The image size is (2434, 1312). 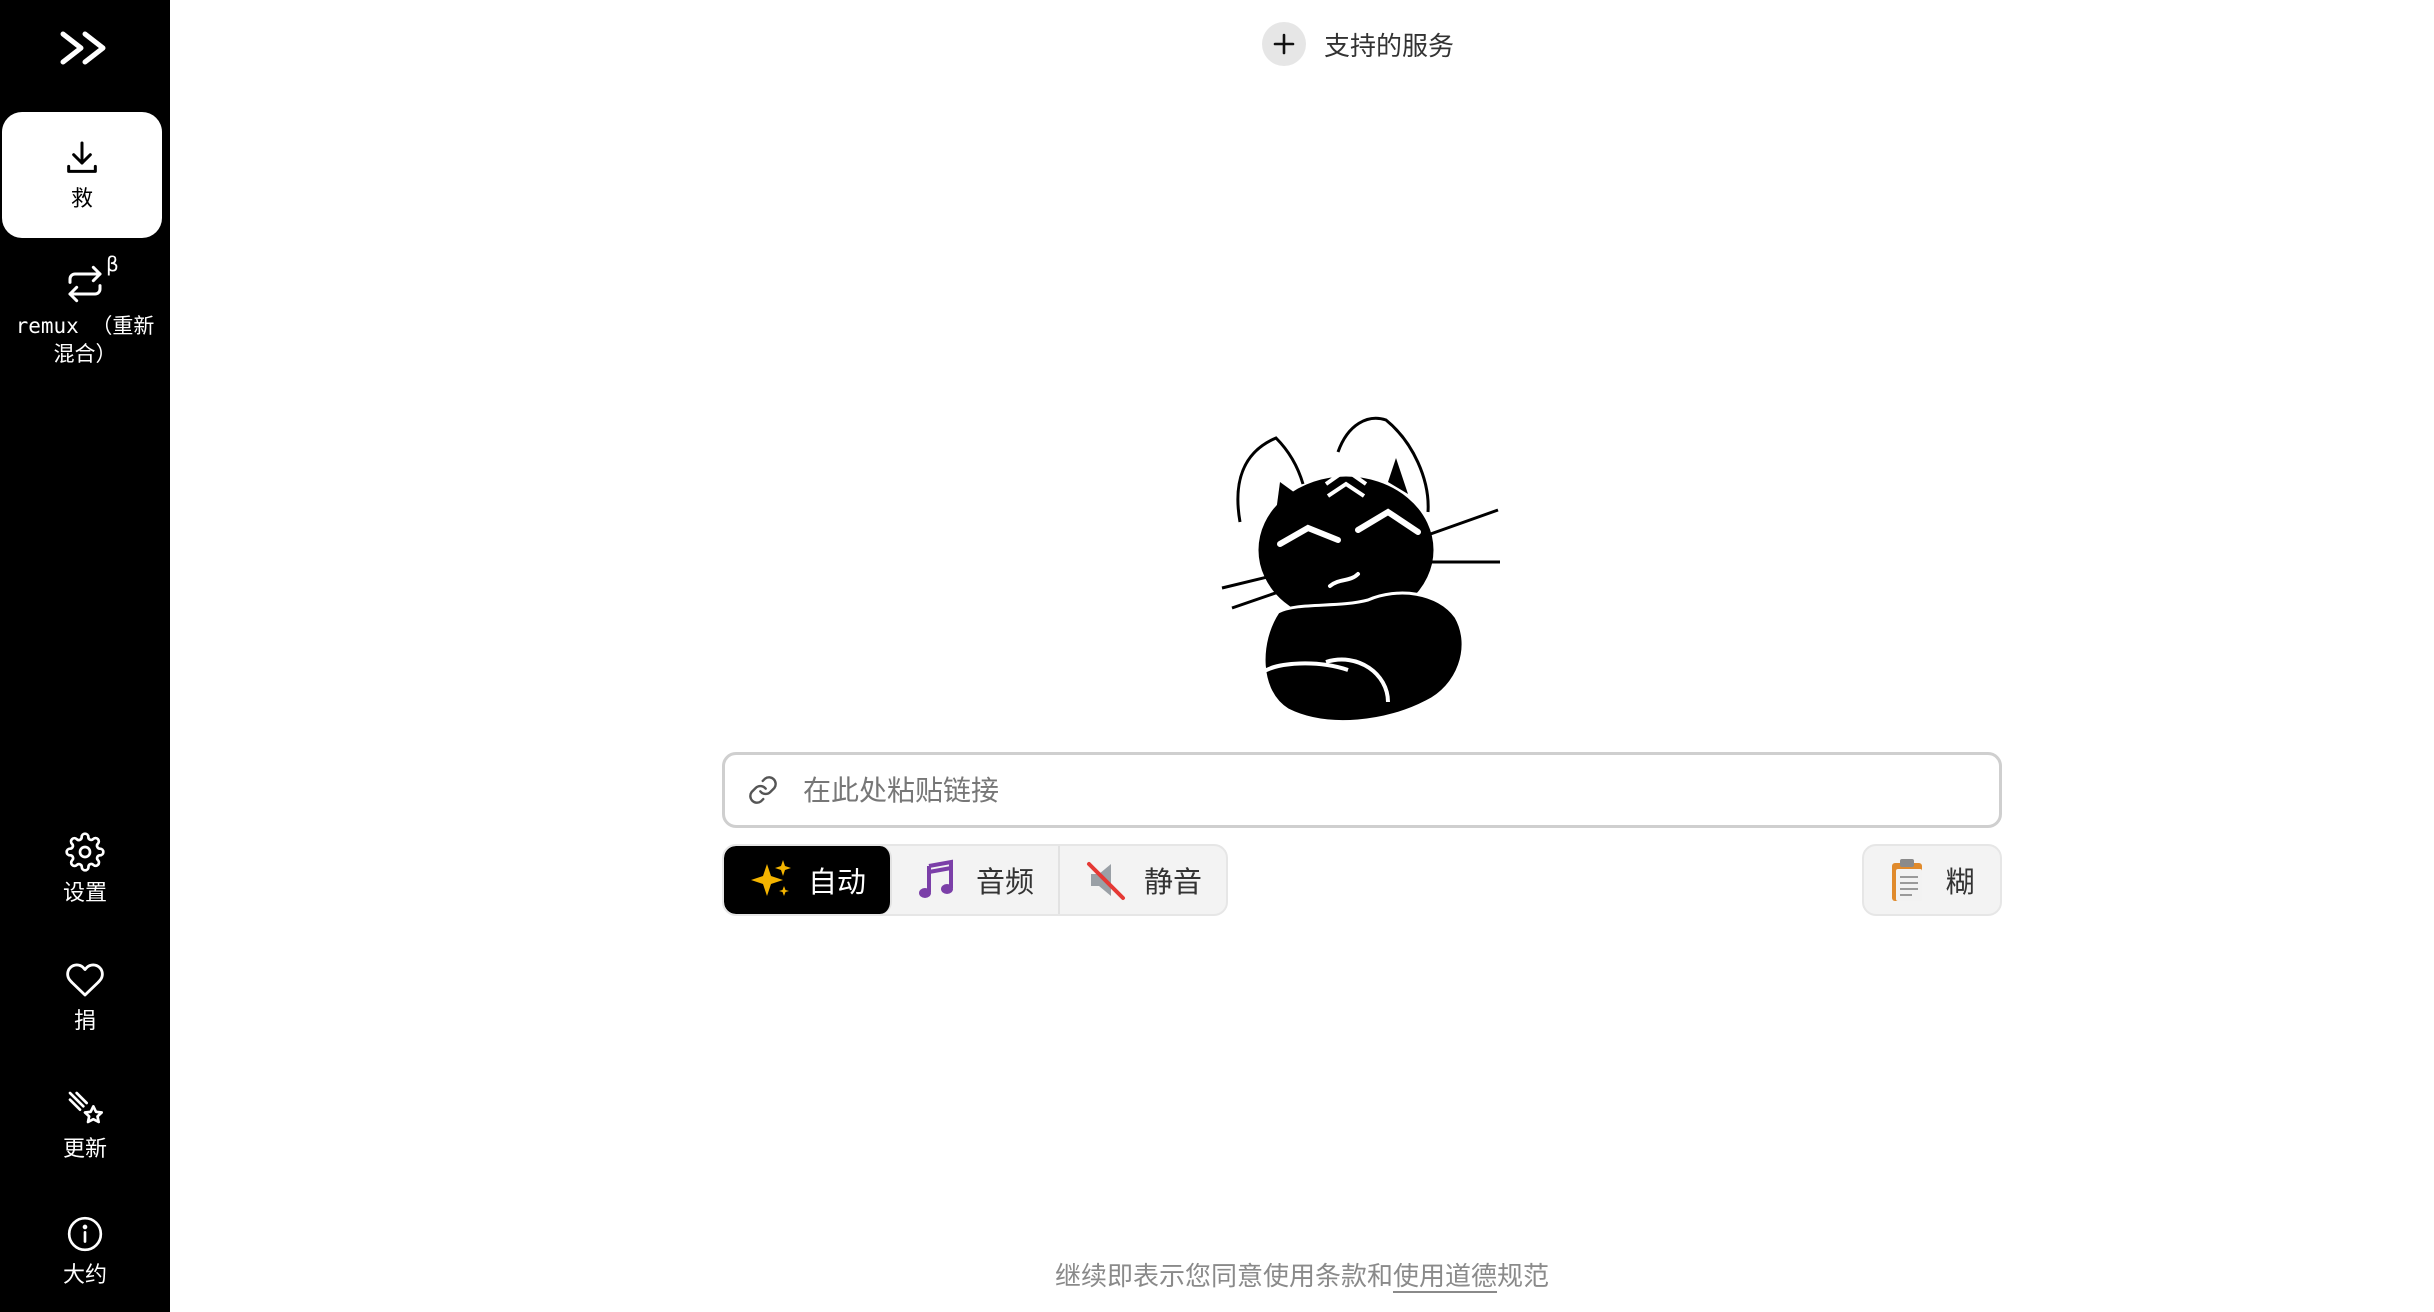 What do you see at coordinates (771, 880) in the screenshot?
I see `sparkles-emoji-icon` at bounding box center [771, 880].